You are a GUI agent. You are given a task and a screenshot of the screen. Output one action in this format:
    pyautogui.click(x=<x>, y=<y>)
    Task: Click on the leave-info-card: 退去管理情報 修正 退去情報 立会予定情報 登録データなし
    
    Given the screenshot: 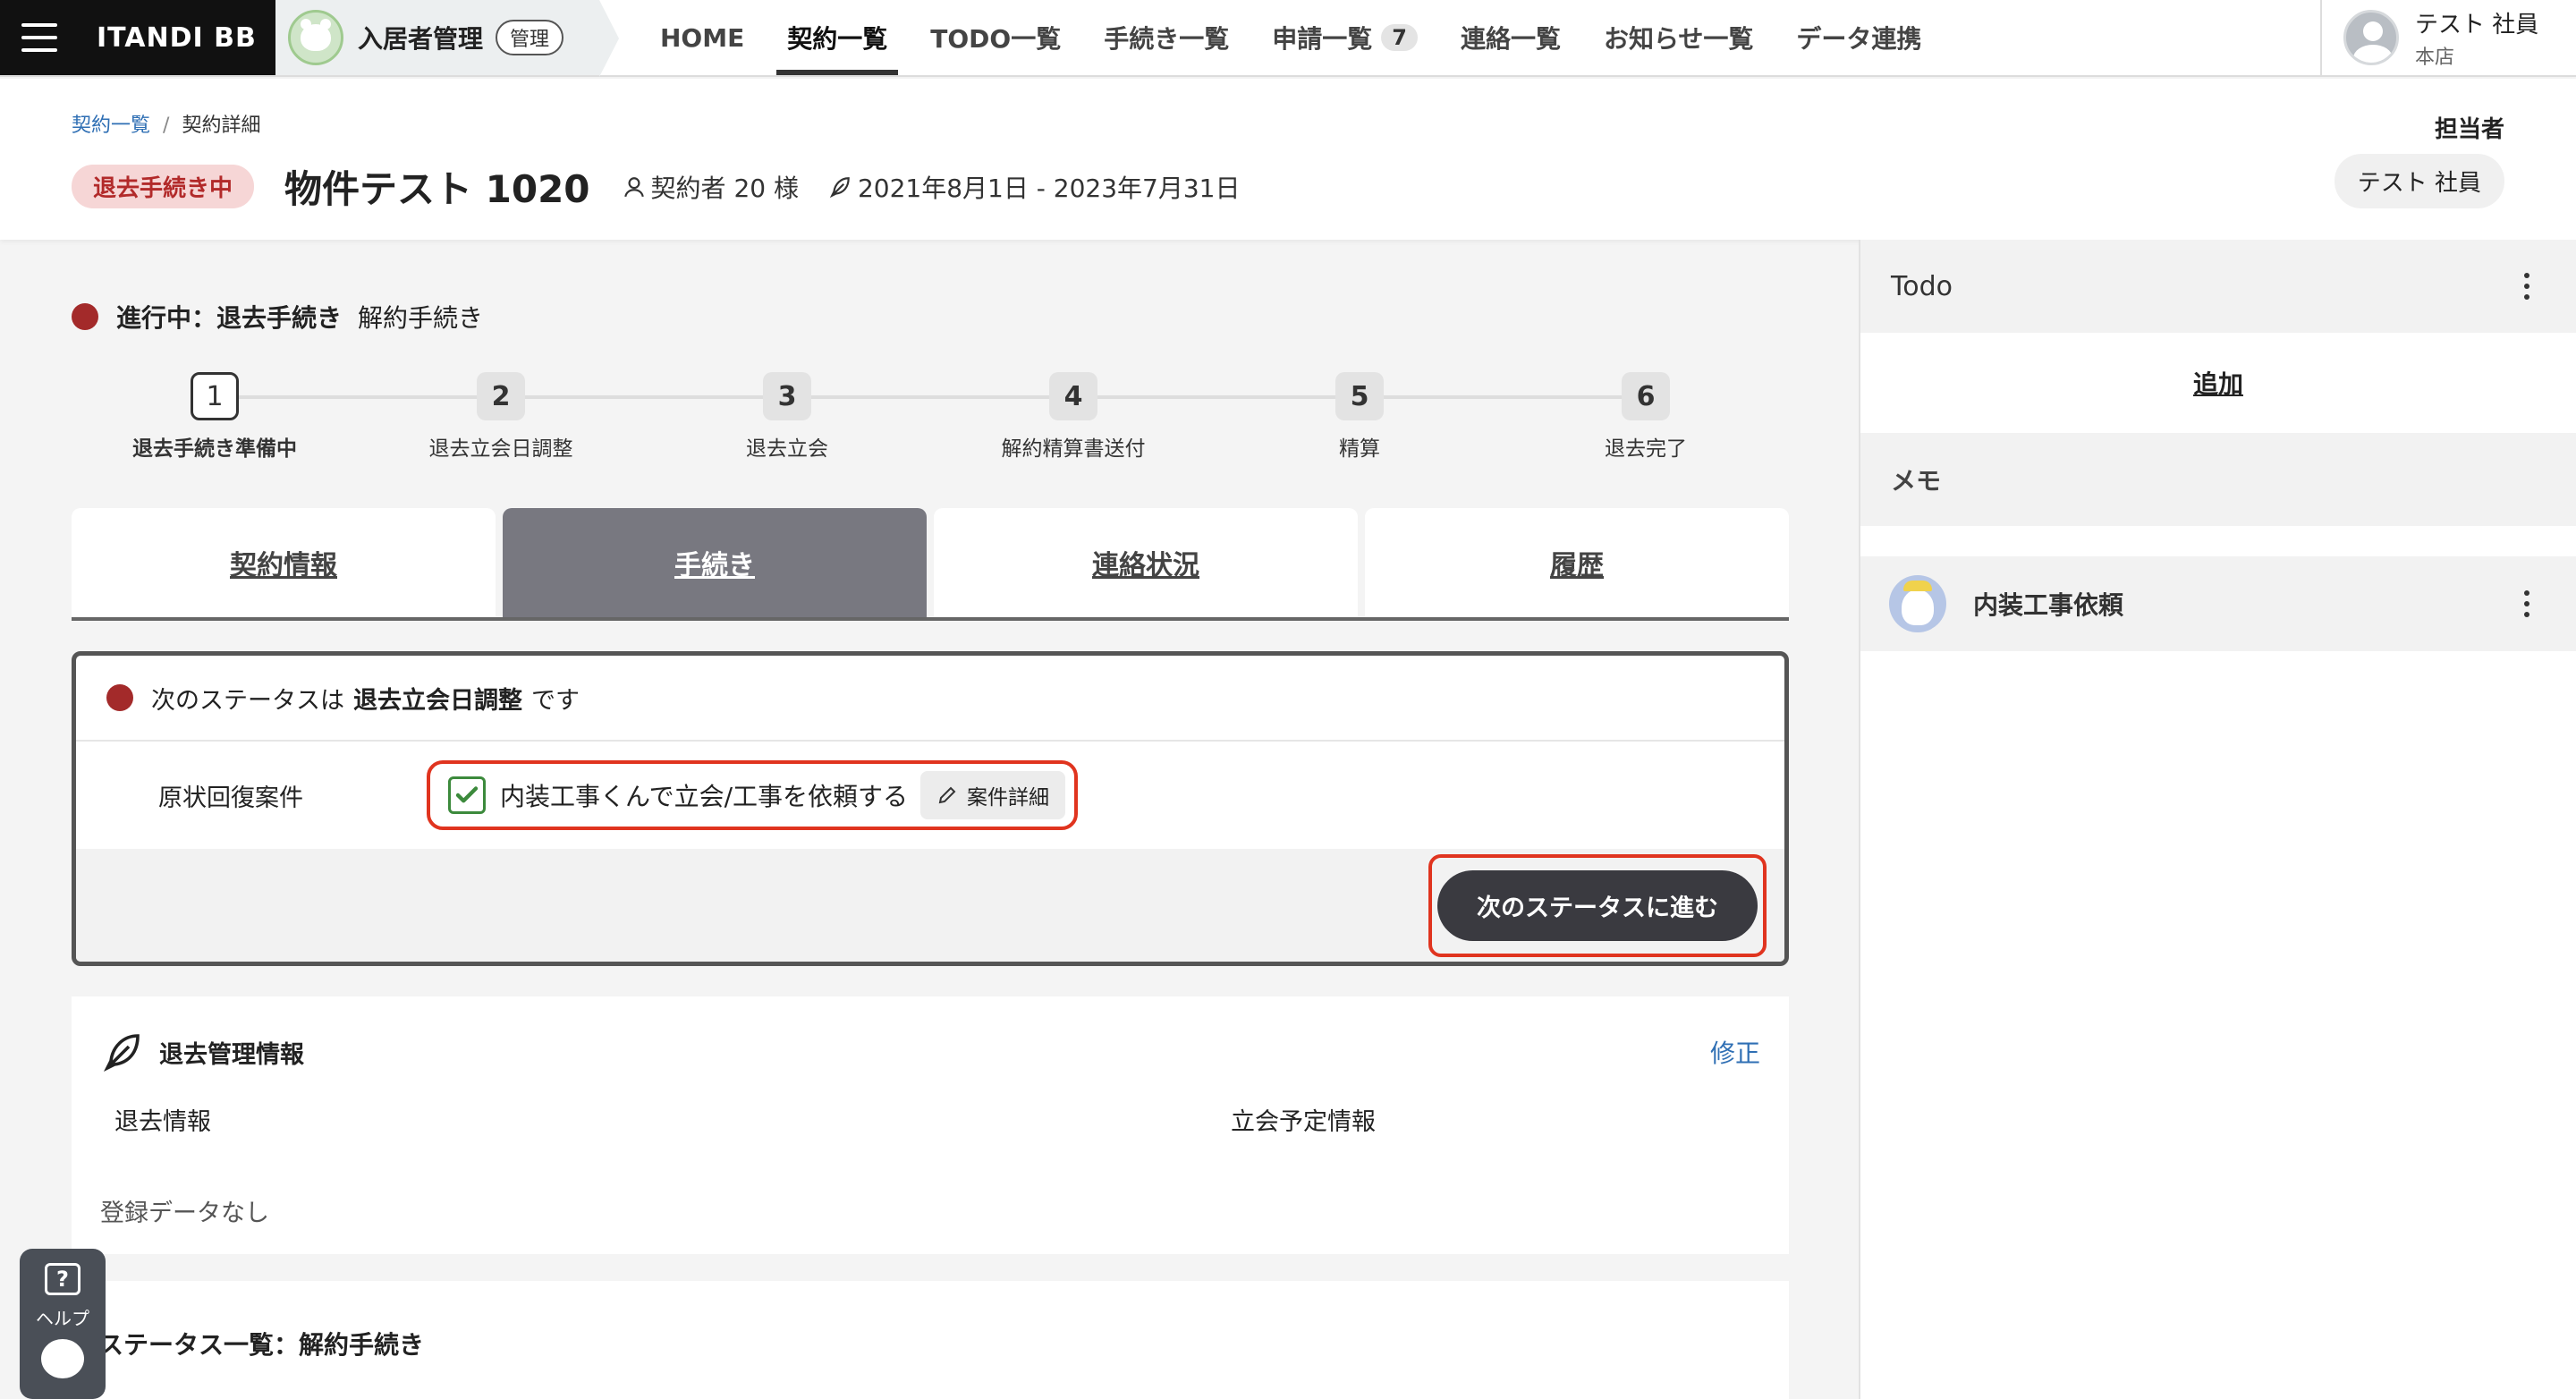 What is the action you would take?
    pyautogui.click(x=930, y=1125)
    